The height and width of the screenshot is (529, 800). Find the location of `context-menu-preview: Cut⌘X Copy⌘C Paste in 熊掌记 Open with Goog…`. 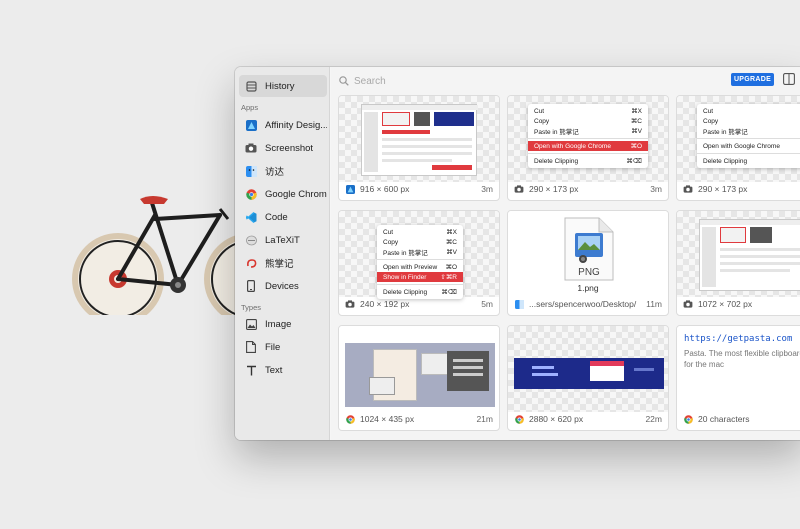

context-menu-preview: Cut⌘X Copy⌘C Paste in 熊掌记 Open with Goog… is located at coordinates (748, 136).